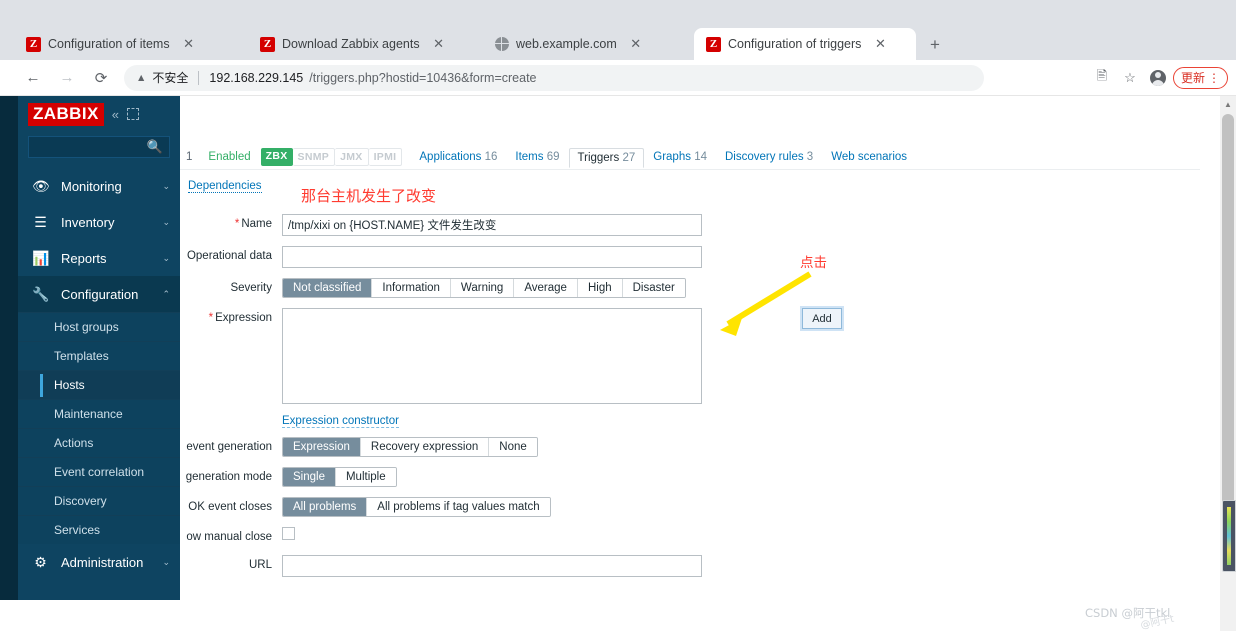 This screenshot has width=1236, height=631. What do you see at coordinates (690, 535) in the screenshot?
I see `form-row-allow-manual-close: ow manual close` at bounding box center [690, 535].